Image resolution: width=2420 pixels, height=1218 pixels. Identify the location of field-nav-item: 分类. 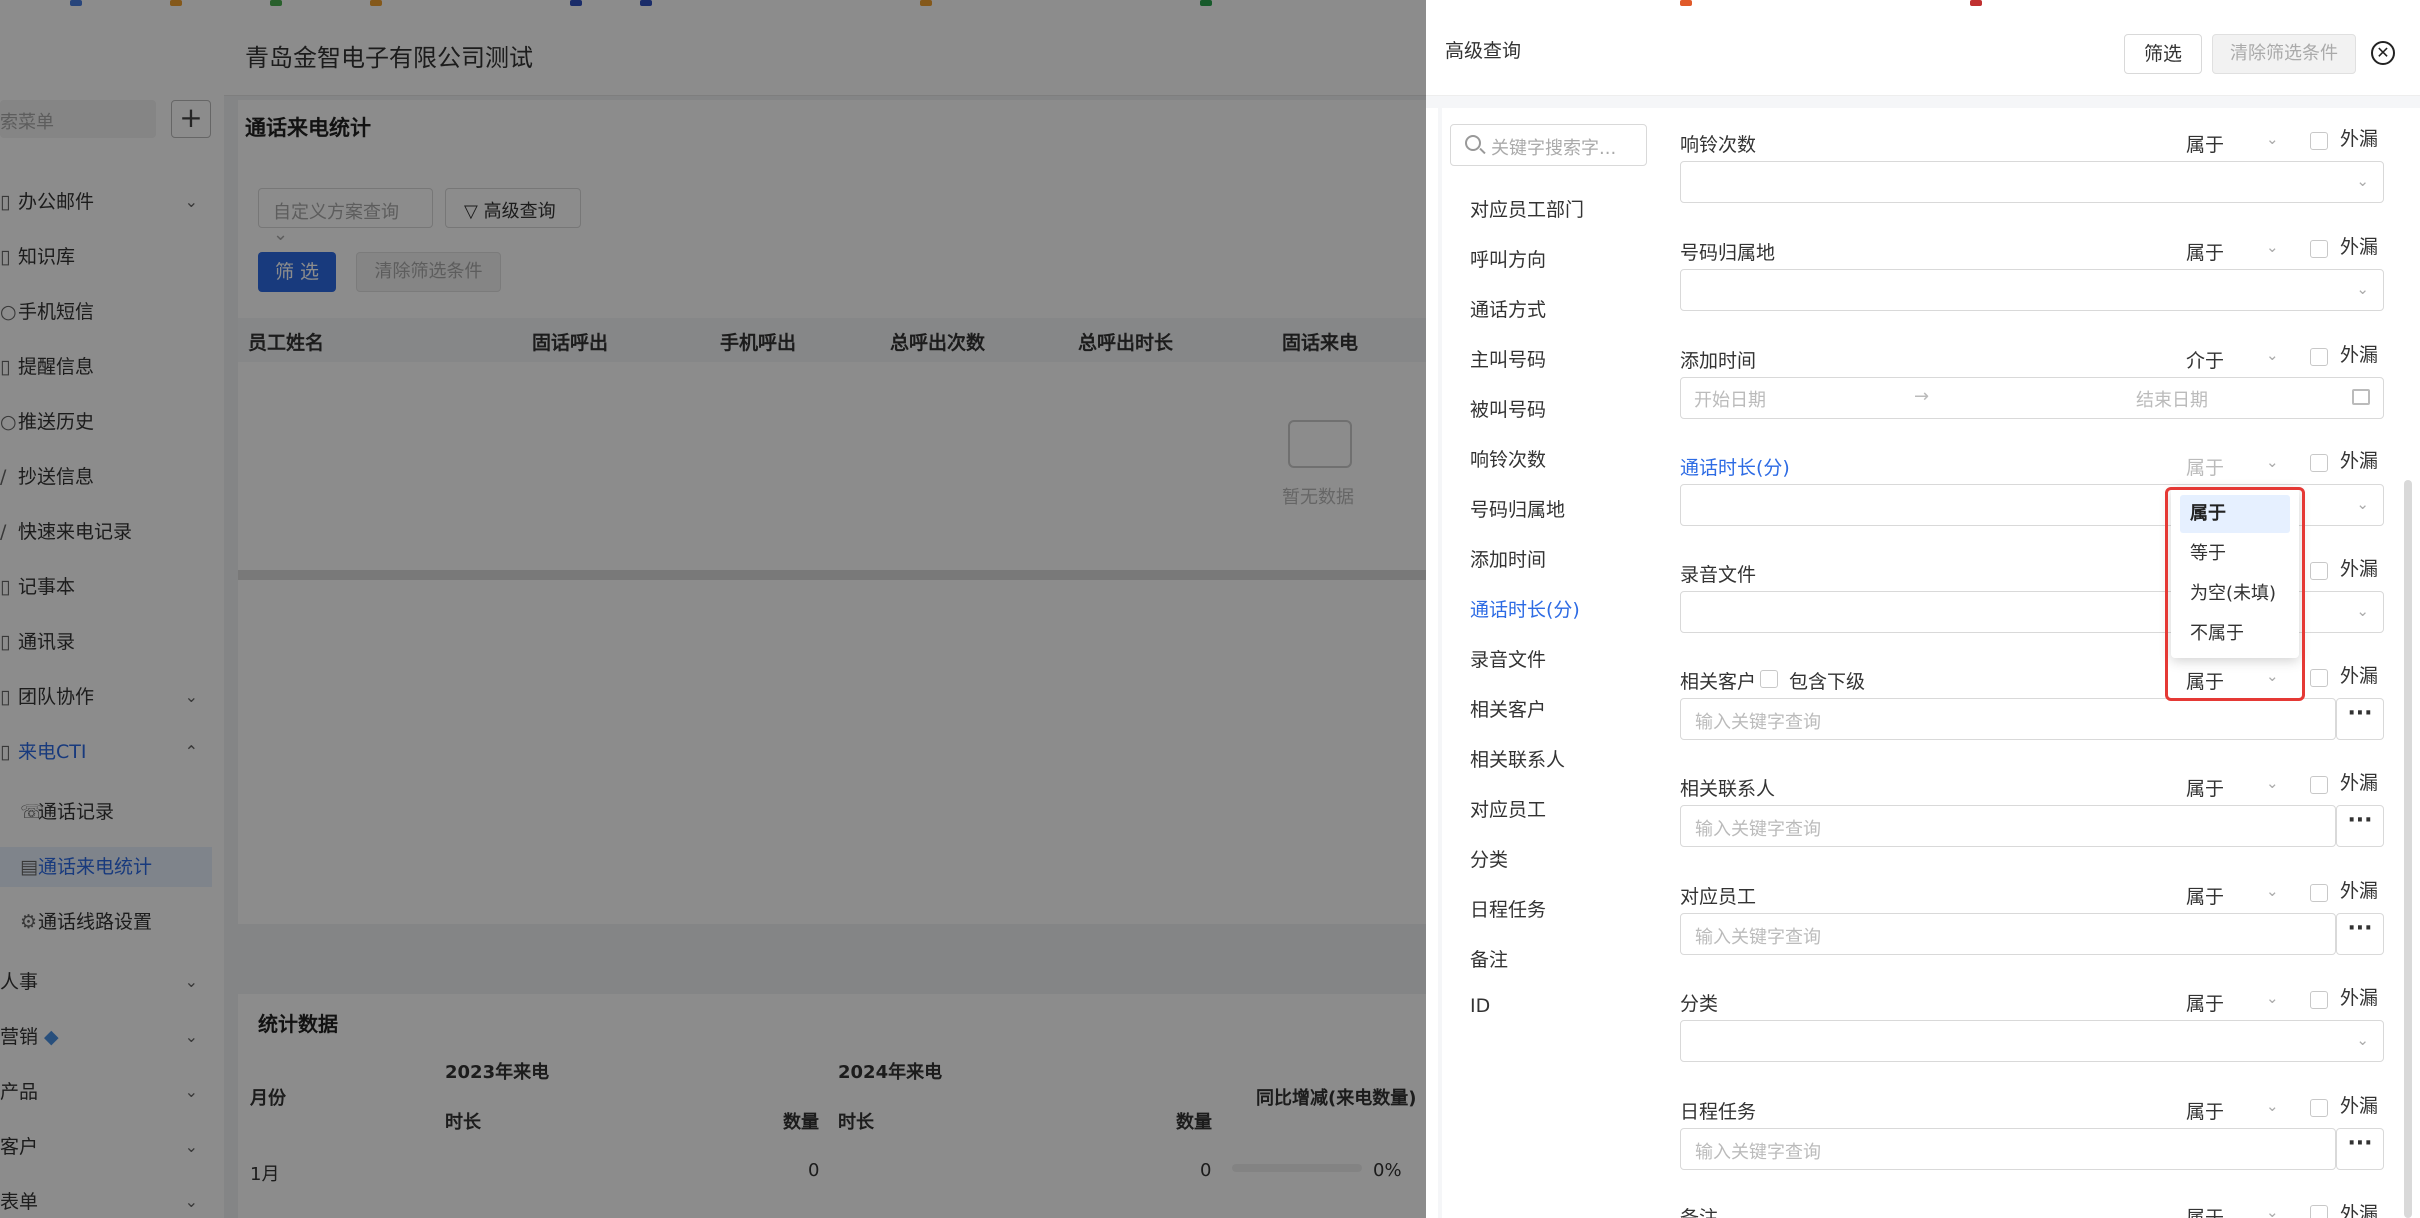
(1489, 858).